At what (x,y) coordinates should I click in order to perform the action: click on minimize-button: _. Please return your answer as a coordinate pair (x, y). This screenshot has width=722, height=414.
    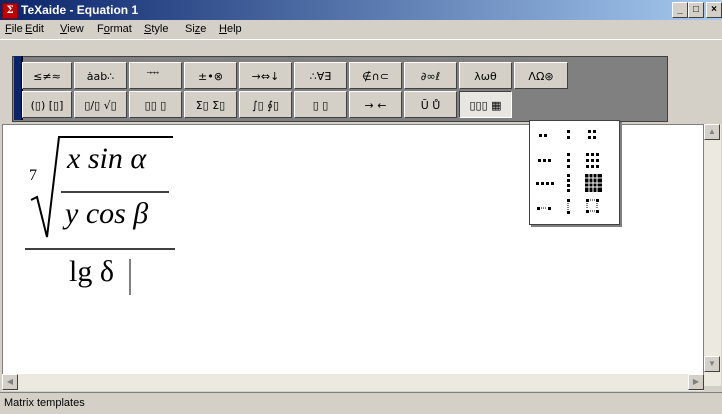
    Looking at the image, I should click on (680, 10).